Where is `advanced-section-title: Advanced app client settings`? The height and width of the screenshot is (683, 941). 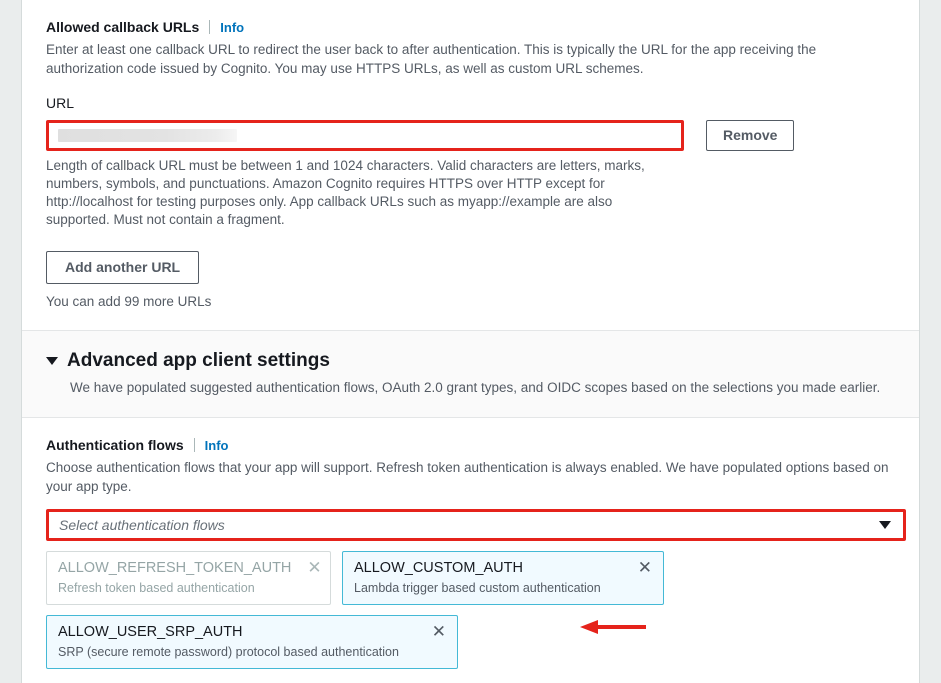
advanced-section-title: Advanced app client settings is located at coordinates (198, 360).